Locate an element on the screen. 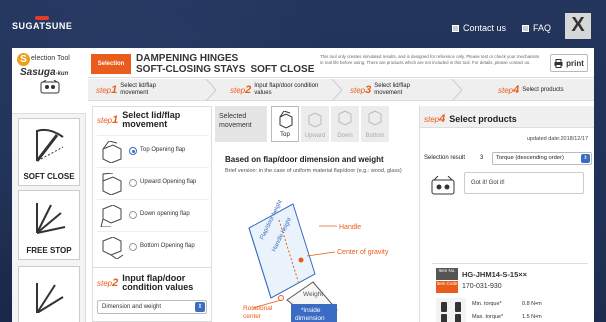 The width and height of the screenshot is (606, 322). step-1: step1 Select lid/flap movement is located at coordinates (138, 90).